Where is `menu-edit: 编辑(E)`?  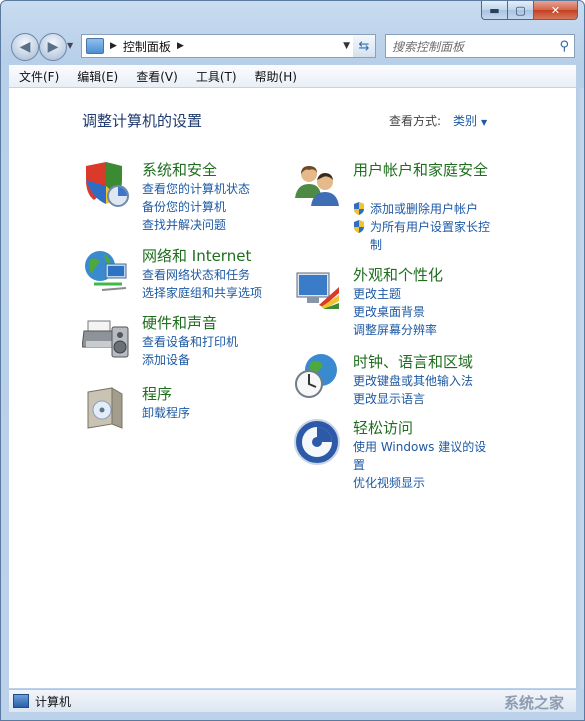
menu-edit: 编辑(E) is located at coordinates (96, 76).